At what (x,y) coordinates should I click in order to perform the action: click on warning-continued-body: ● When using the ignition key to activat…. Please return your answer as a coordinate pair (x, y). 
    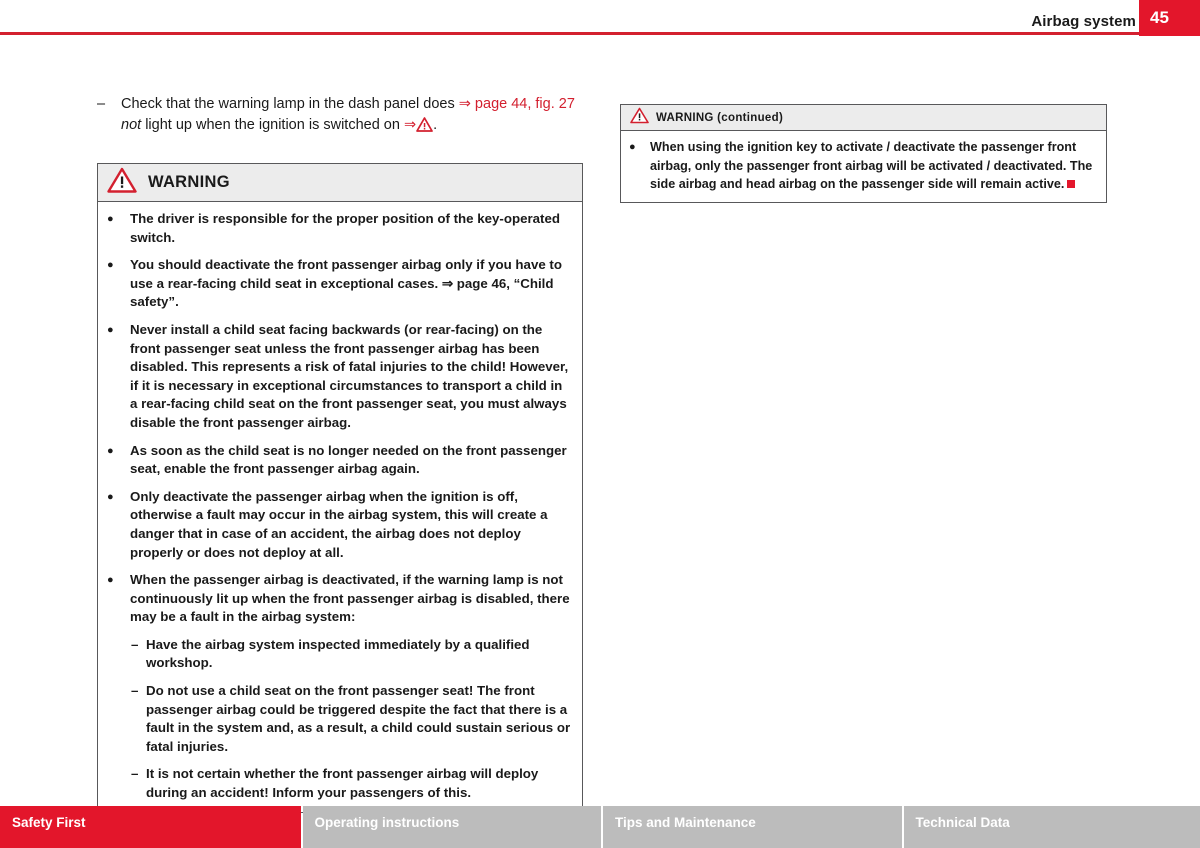
    Looking at the image, I should click on (863, 166).